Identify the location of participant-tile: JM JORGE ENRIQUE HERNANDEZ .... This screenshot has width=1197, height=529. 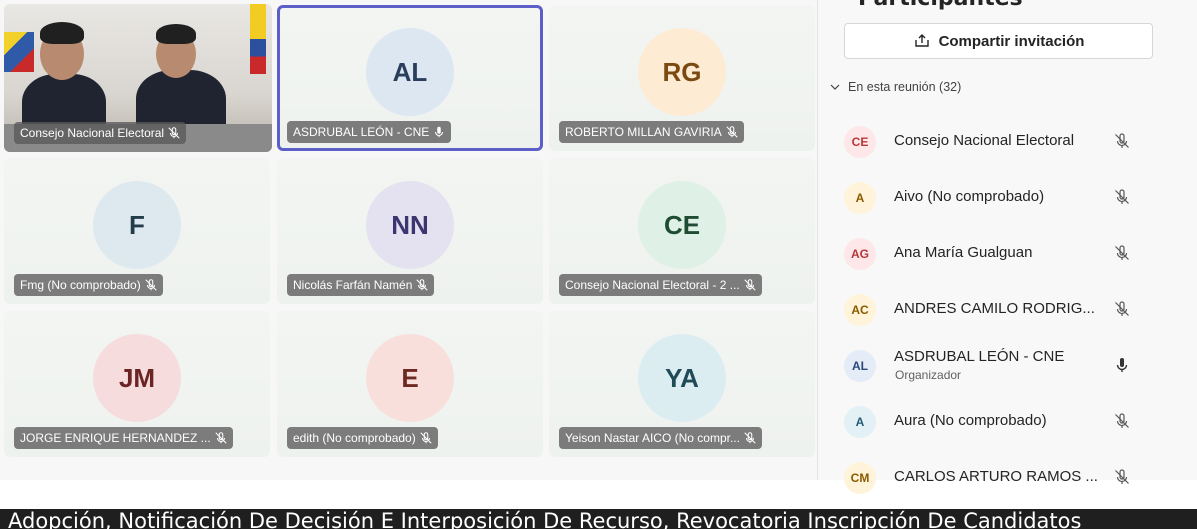
(137, 384).